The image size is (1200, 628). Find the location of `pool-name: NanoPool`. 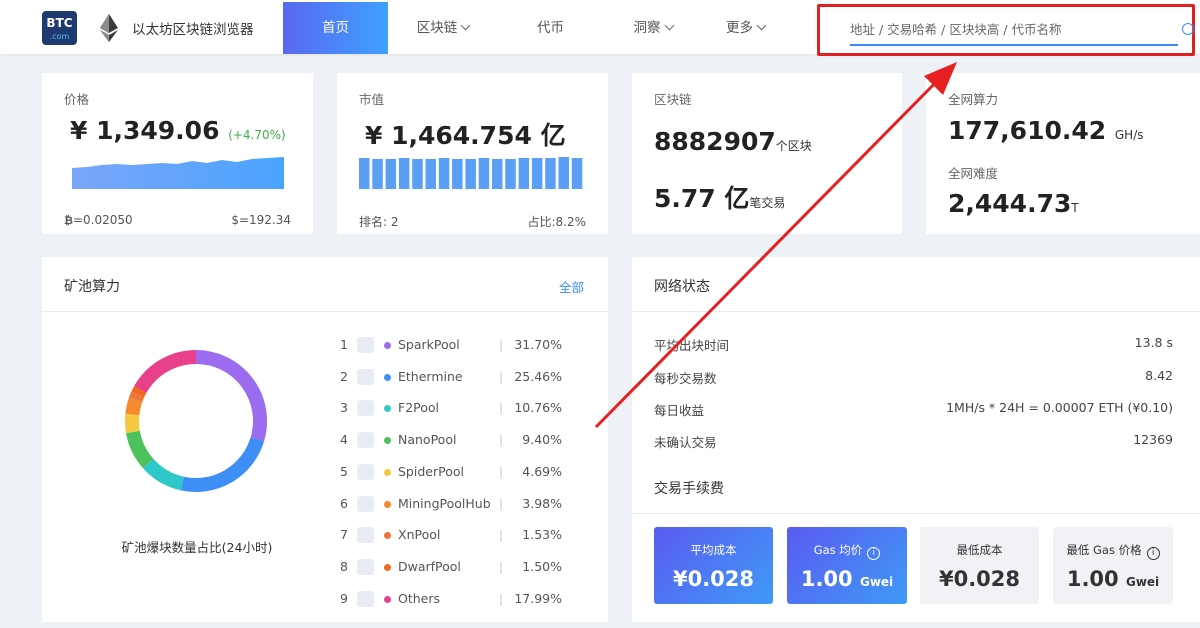

pool-name: NanoPool is located at coordinates (427, 440).